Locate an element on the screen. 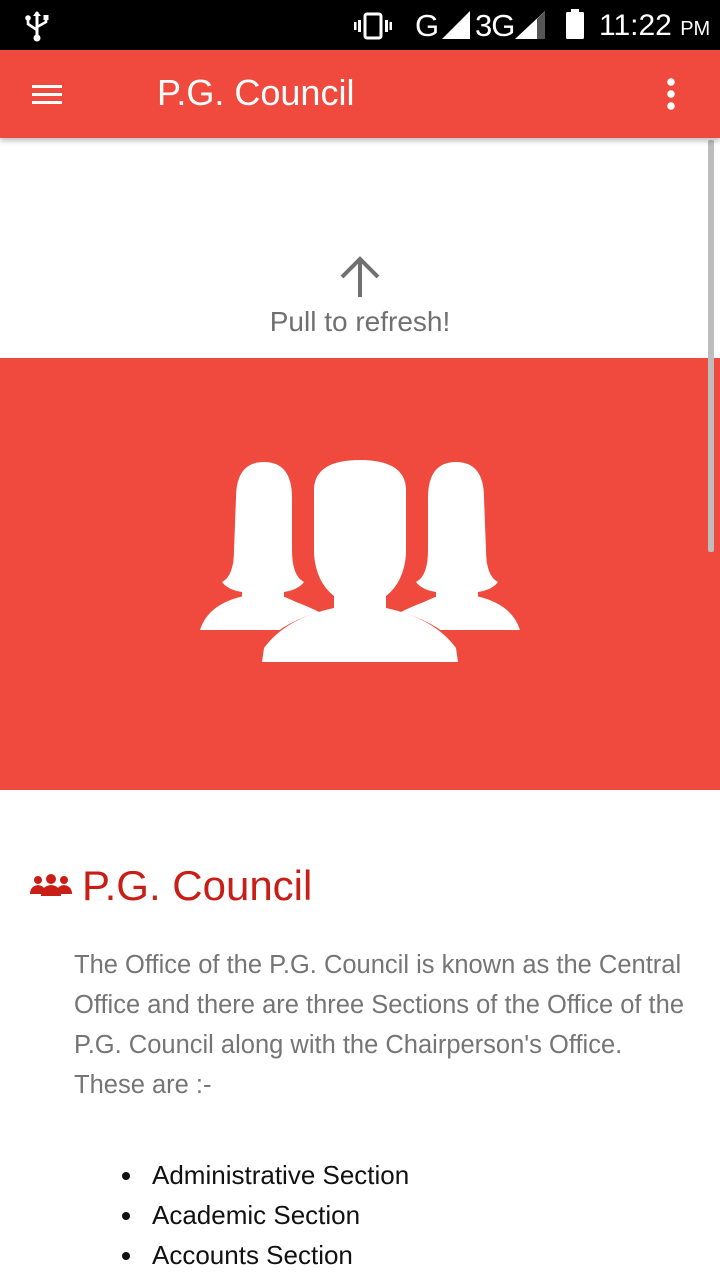 Image resolution: width=720 pixels, height=1280 pixels. list-item: Administrative Section is located at coordinates (264, 1175).